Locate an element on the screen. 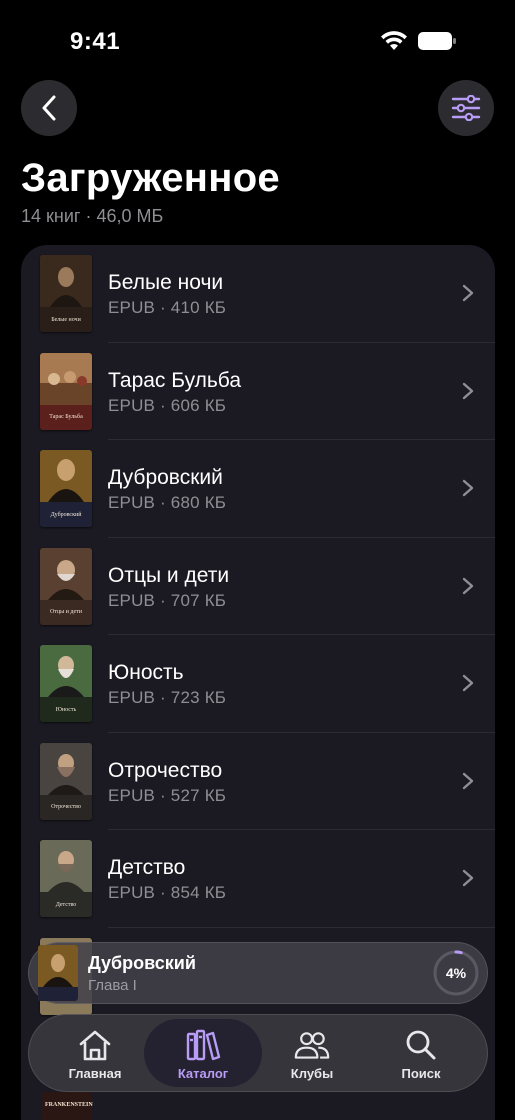 The width and height of the screenshot is (515, 1120). search-icon is located at coordinates (421, 1045).